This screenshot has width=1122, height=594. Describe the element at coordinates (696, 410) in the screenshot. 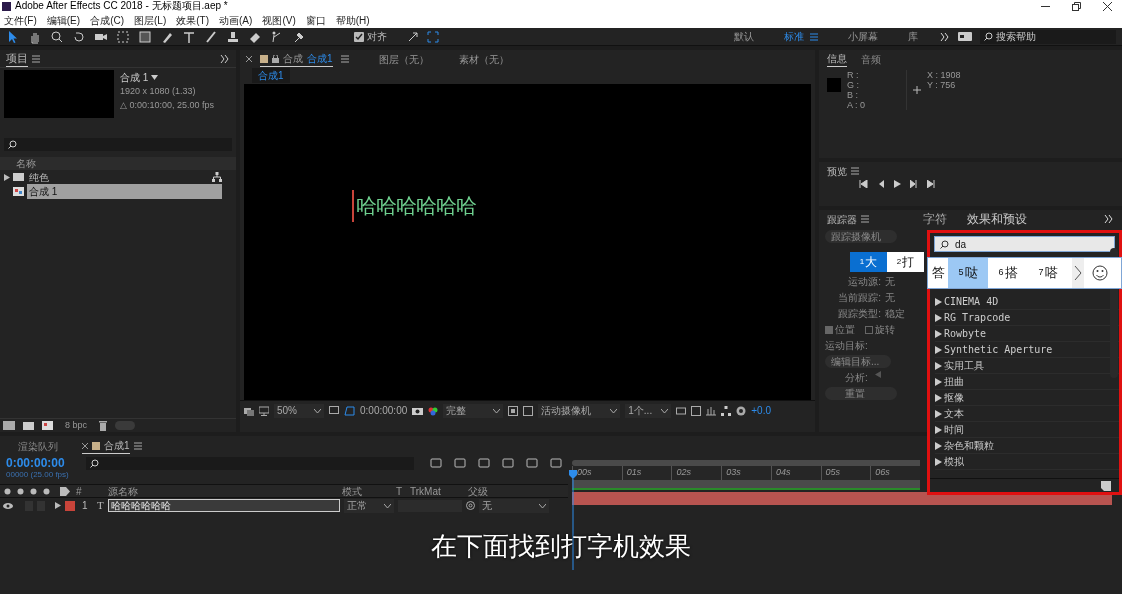

I see `fast-preview-icon` at that location.